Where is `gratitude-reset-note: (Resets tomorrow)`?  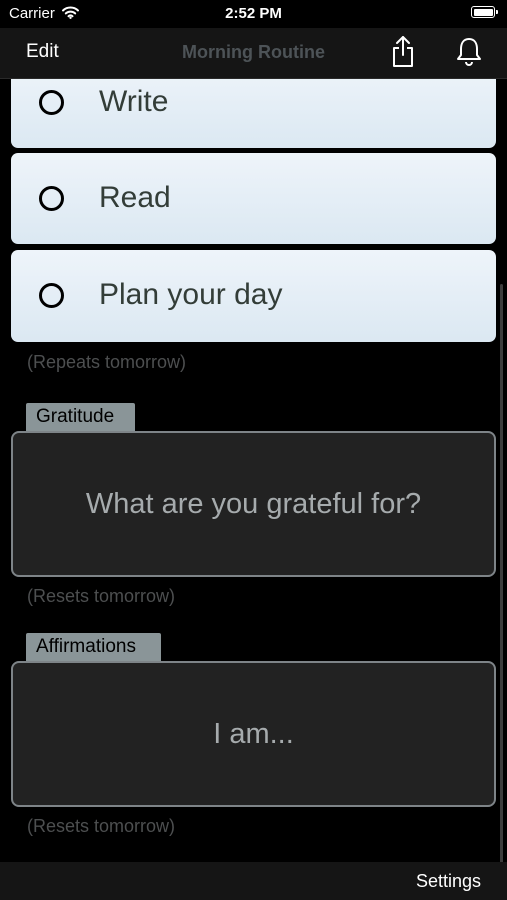
gratitude-reset-note: (Resets tomorrow) is located at coordinates (101, 596).